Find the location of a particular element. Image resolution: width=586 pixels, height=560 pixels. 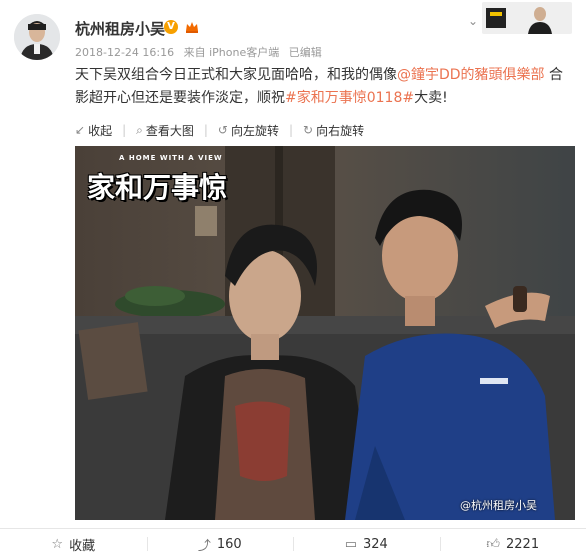

image-toolbar: ↙ 收起 | ⌕ 查看大图 | ↺ 向左旋转 | ↻ 向右旋转 is located at coordinates (224, 130).